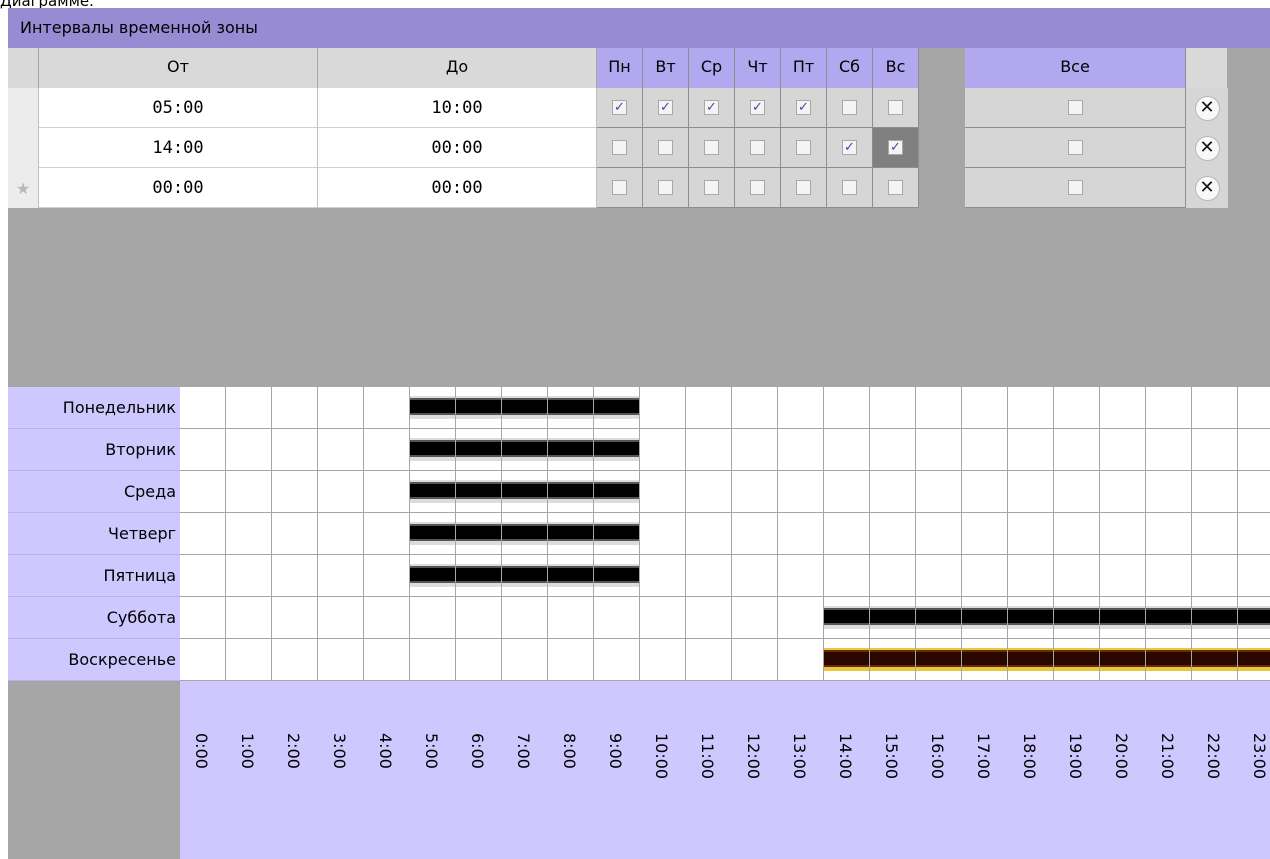  I want to click on delete-interval-button: ✕, so click(1207, 188).